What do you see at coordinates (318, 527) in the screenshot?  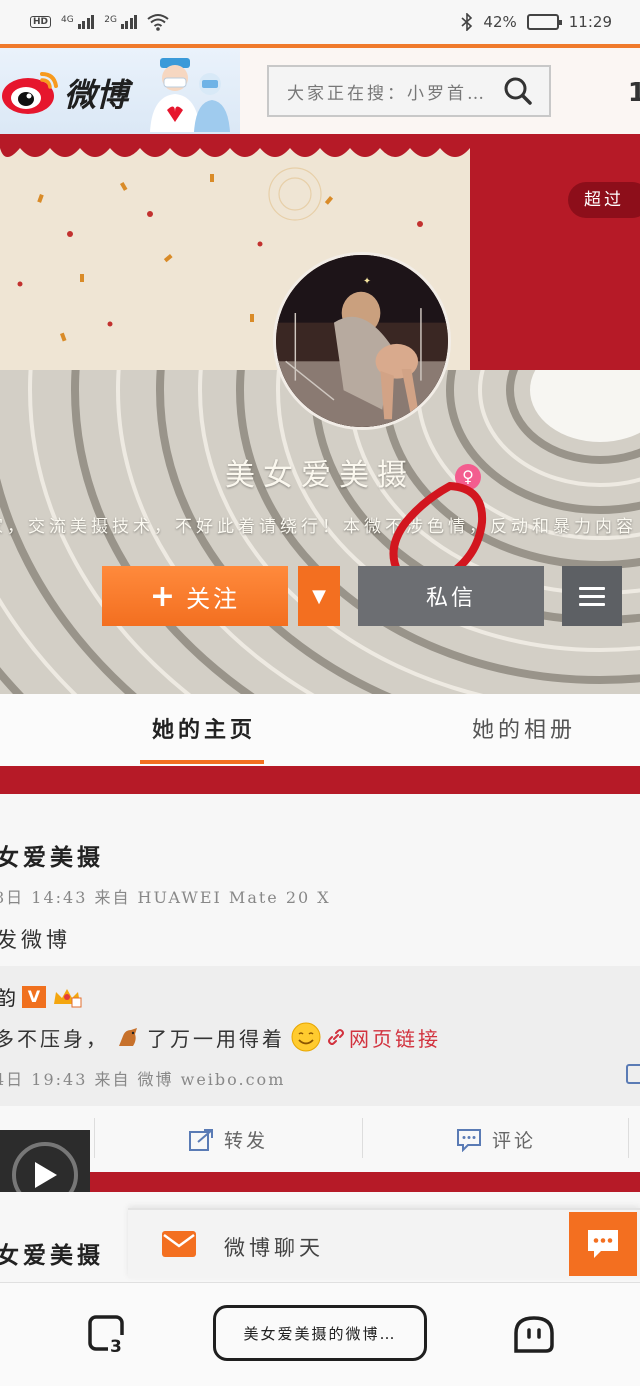 I see `profile-intro: 家，交流美摄技术，不好此着请绕行！本微不涉色情，反动和暴力内容` at bounding box center [318, 527].